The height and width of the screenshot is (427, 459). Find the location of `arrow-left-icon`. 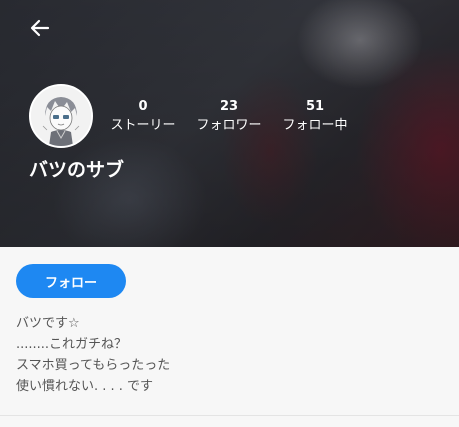

arrow-left-icon is located at coordinates (40, 28).